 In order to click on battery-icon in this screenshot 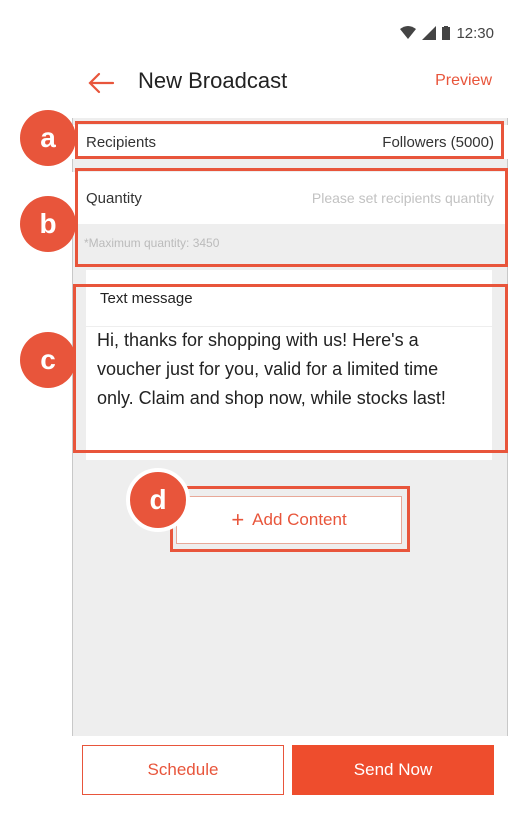, I will do `click(446, 33)`.